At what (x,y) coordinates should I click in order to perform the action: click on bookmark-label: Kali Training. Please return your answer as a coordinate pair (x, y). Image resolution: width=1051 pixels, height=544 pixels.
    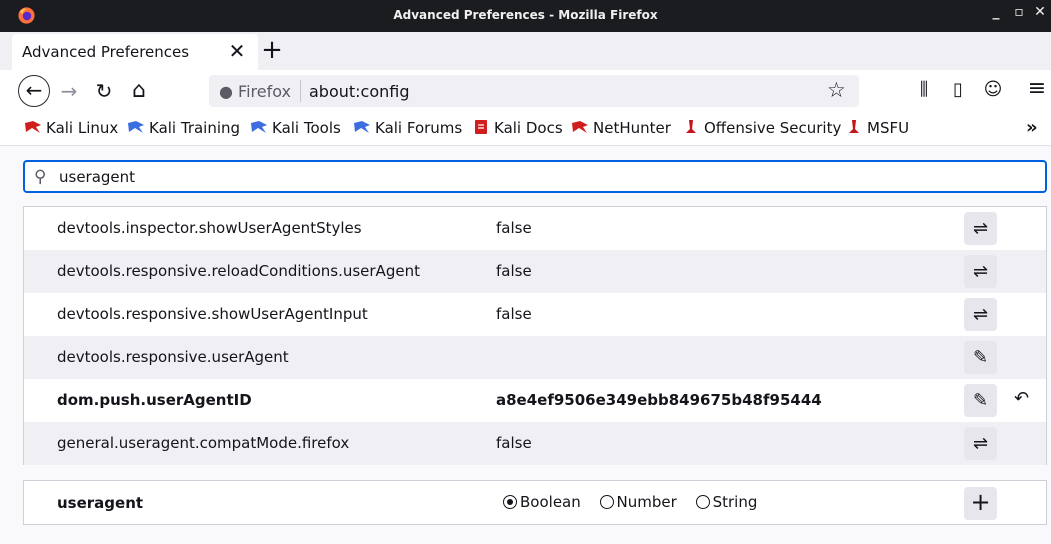
    Looking at the image, I should click on (195, 128).